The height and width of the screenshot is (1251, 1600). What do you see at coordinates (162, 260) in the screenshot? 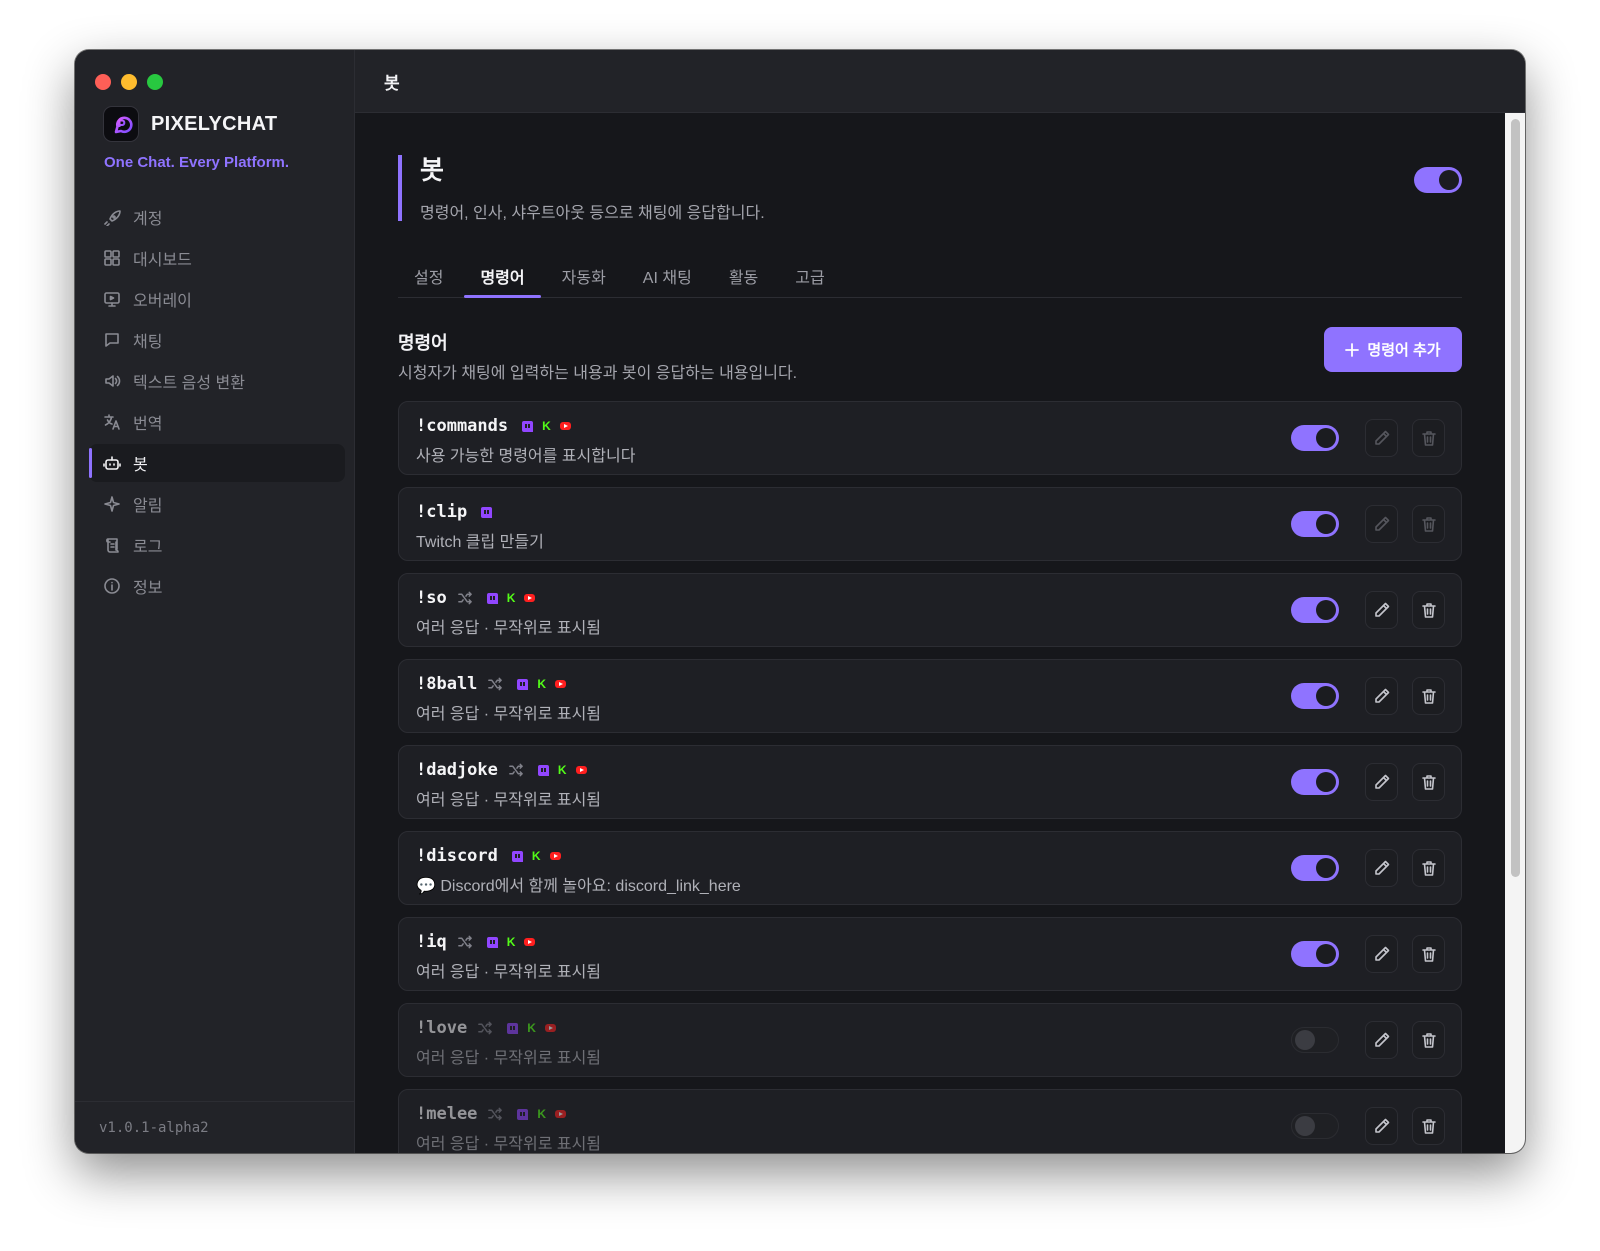
I see `sidebar-item-label: 대시보드` at bounding box center [162, 260].